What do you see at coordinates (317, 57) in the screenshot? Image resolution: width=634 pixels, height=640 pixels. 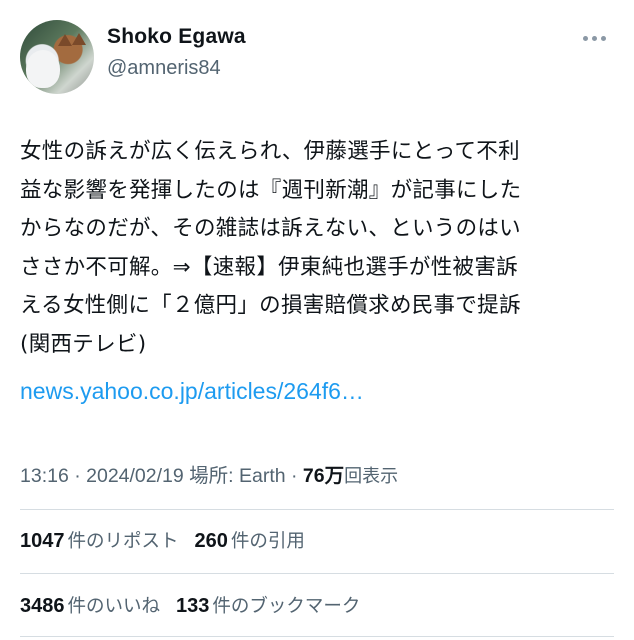 I see `tweet-header: Shoko Egawa @amneris84` at bounding box center [317, 57].